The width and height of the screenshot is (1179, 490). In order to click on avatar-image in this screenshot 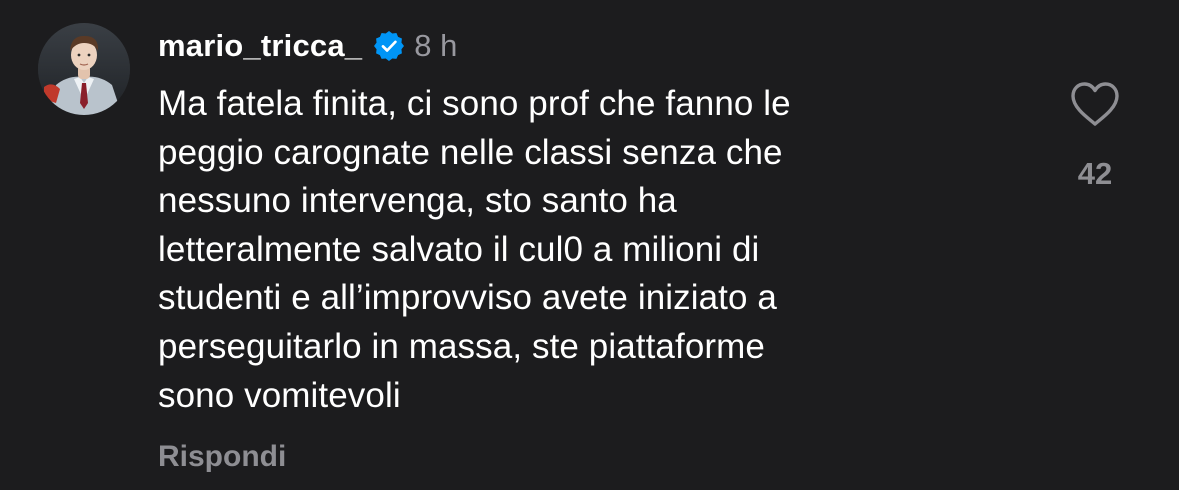, I will do `click(84, 69)`.